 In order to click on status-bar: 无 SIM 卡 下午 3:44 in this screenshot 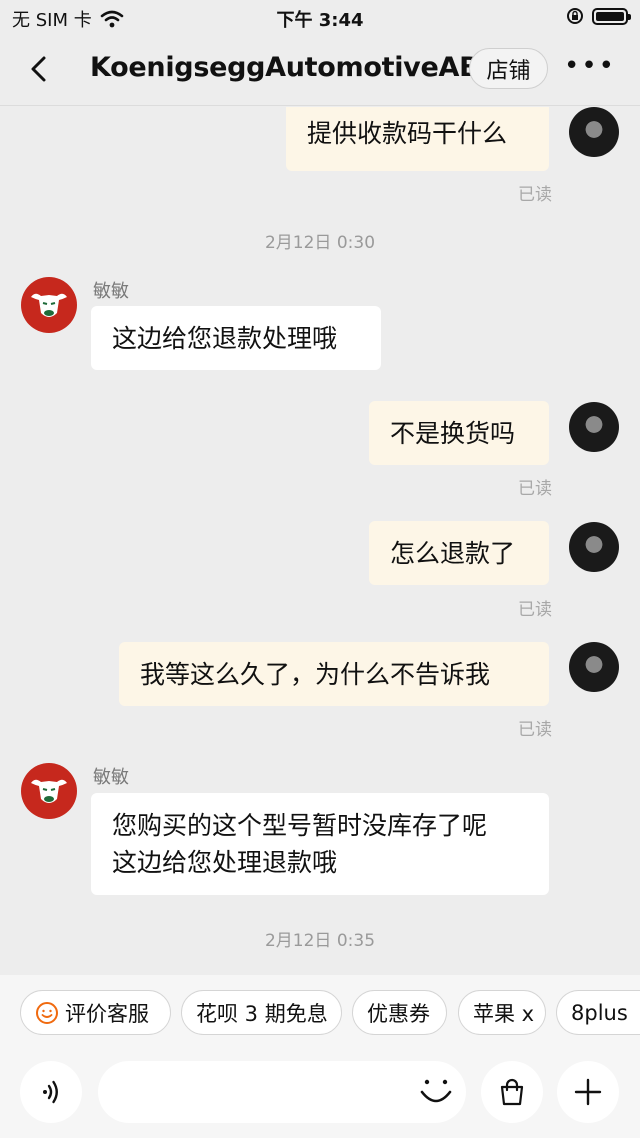, I will do `click(320, 17)`.